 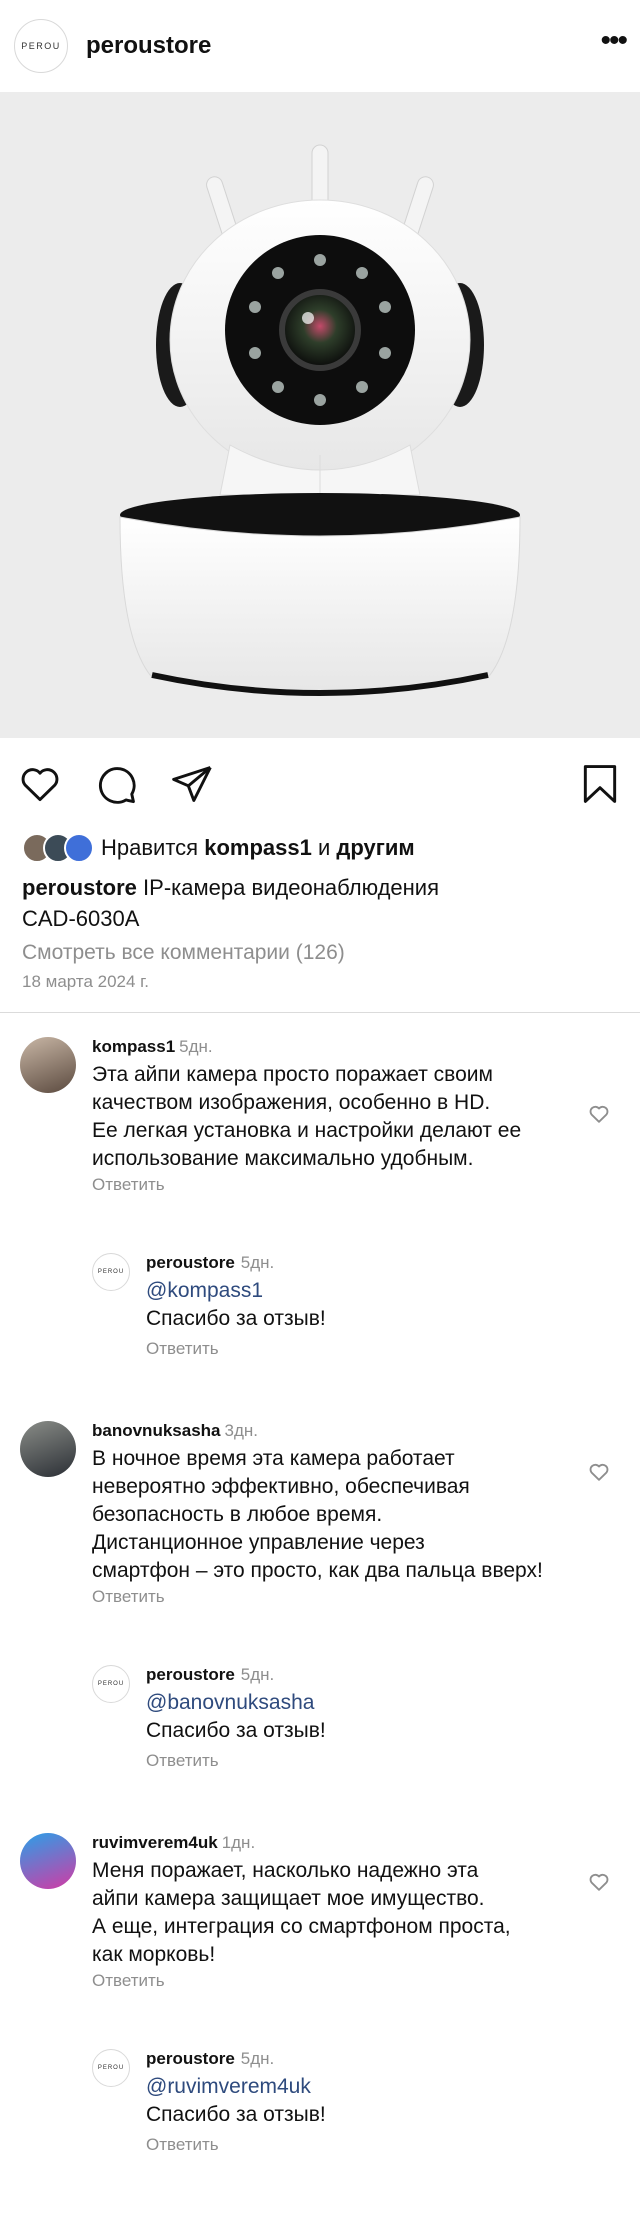 I want to click on post-date: 18 марта 2024 г., so click(x=86, y=981).